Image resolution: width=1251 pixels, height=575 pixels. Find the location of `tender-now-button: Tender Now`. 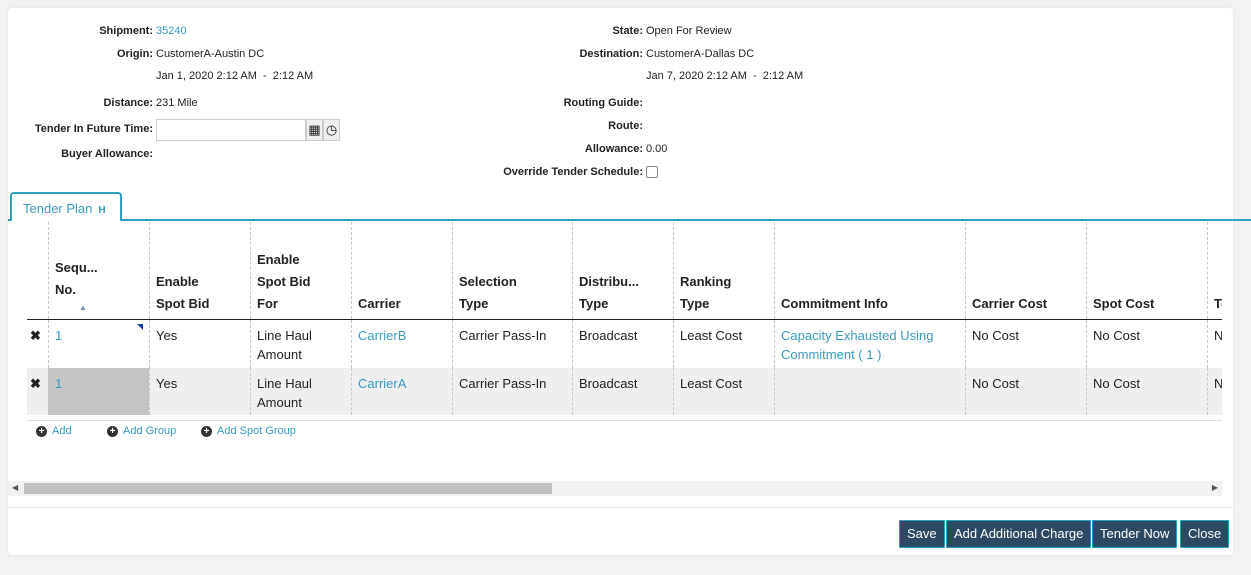

tender-now-button: Tender Now is located at coordinates (1135, 534).